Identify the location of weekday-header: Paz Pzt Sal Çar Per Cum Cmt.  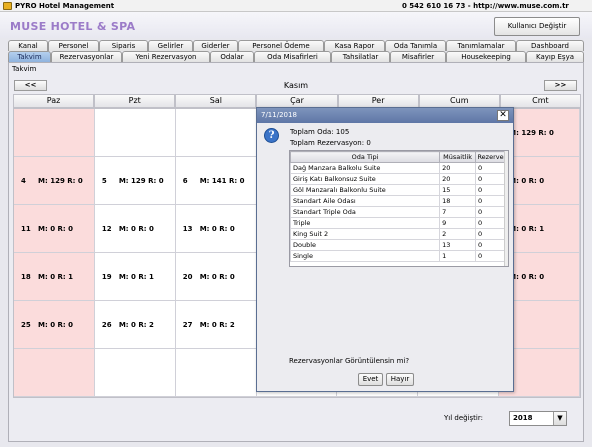
(297, 101).